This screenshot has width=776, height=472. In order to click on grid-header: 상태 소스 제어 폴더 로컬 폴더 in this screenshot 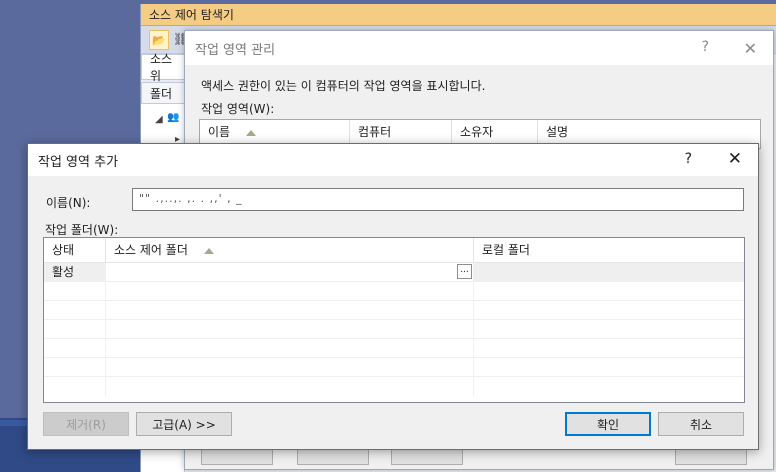, I will do `click(394, 250)`.